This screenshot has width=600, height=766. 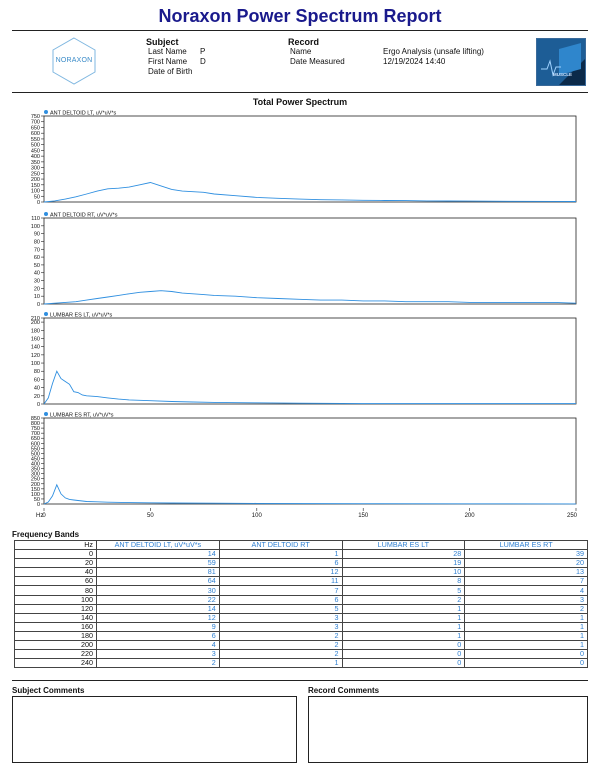 I want to click on band-value-cell: 81, so click(x=158, y=572).